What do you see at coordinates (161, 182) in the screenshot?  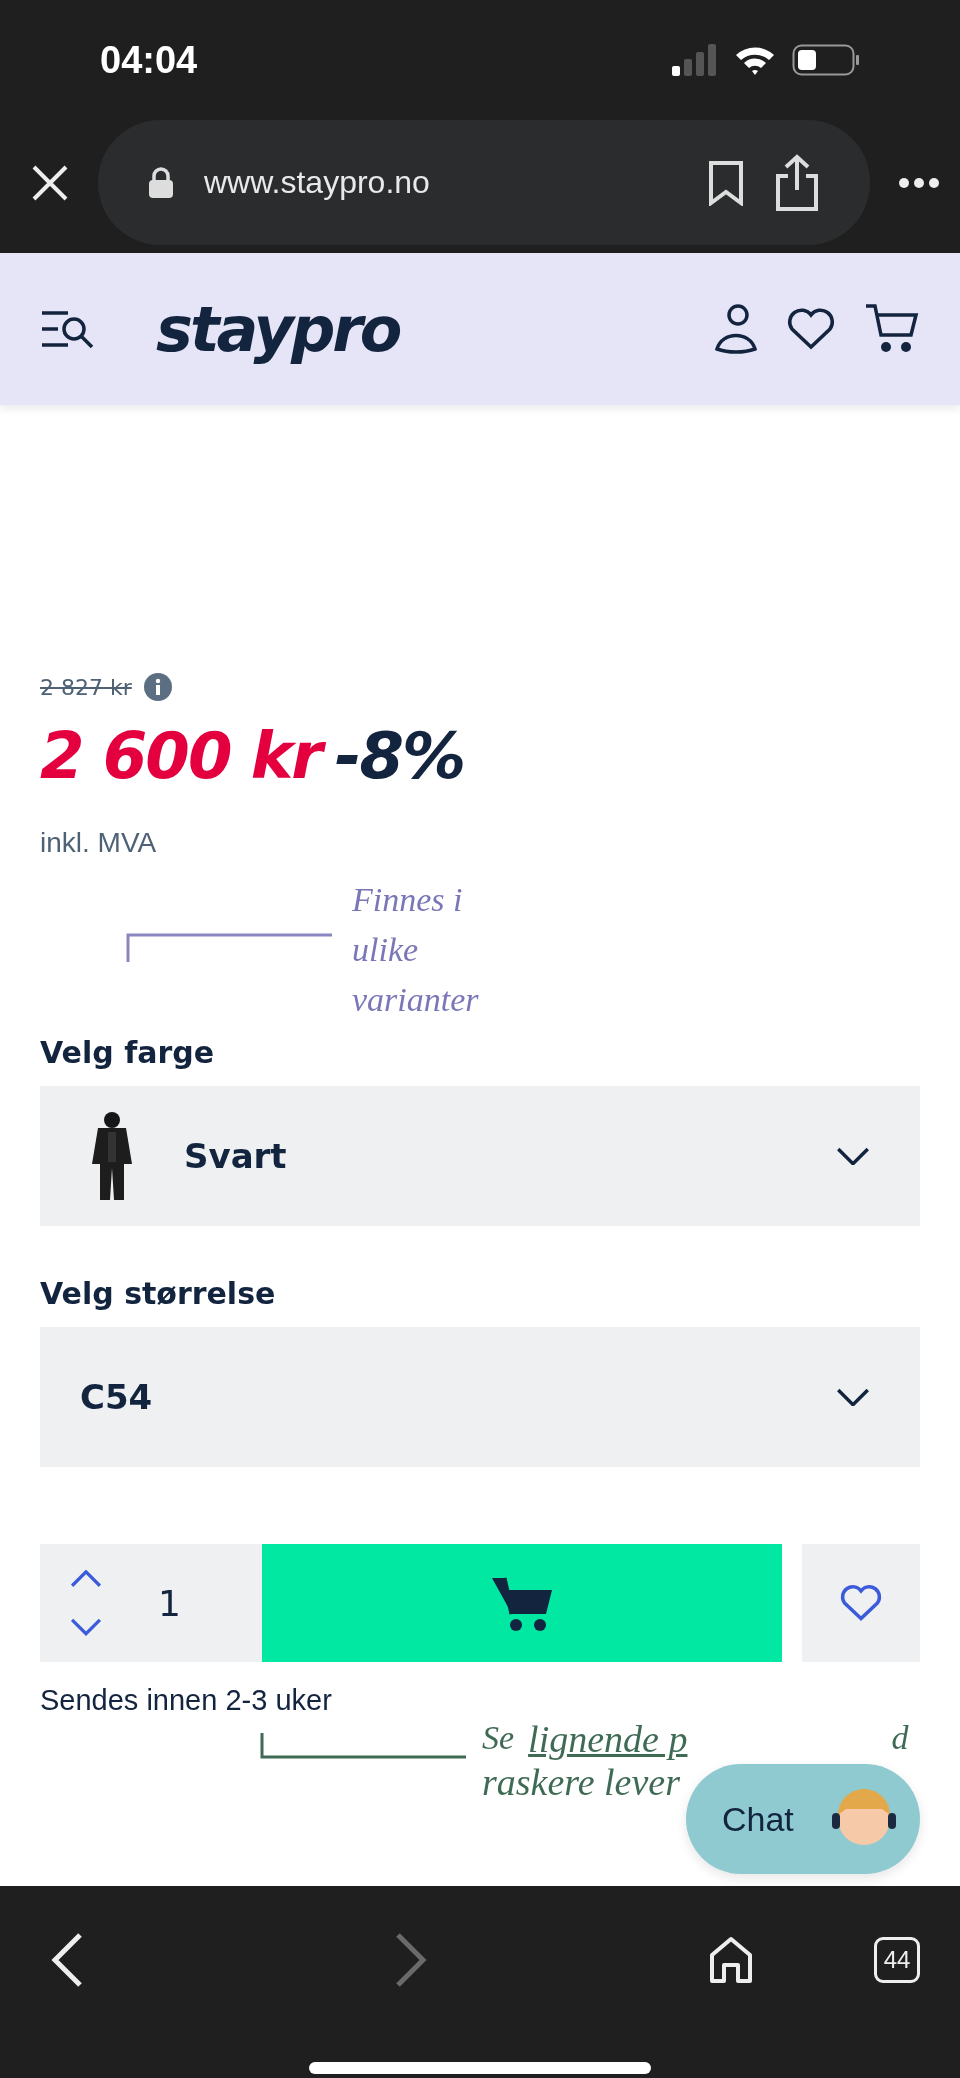 I see `lock-icon` at bounding box center [161, 182].